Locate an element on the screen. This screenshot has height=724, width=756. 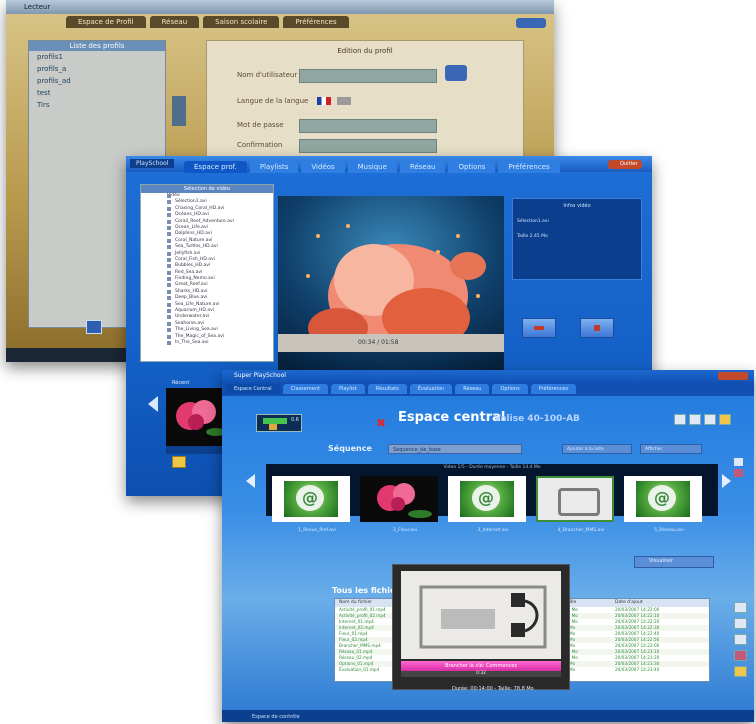
english-flag-icon is located at coordinates (344, 101).